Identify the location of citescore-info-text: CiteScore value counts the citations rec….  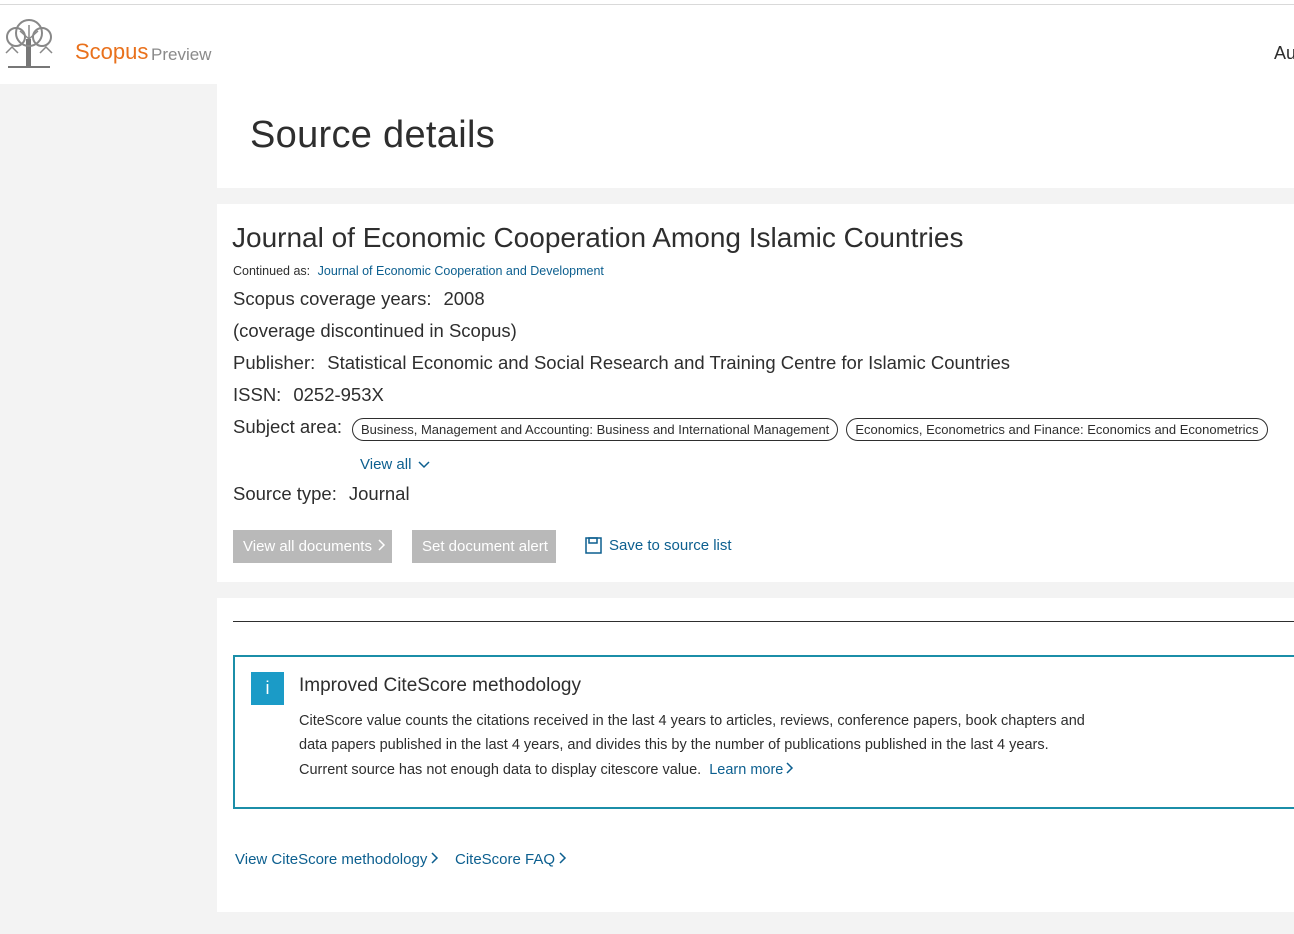
(692, 733).